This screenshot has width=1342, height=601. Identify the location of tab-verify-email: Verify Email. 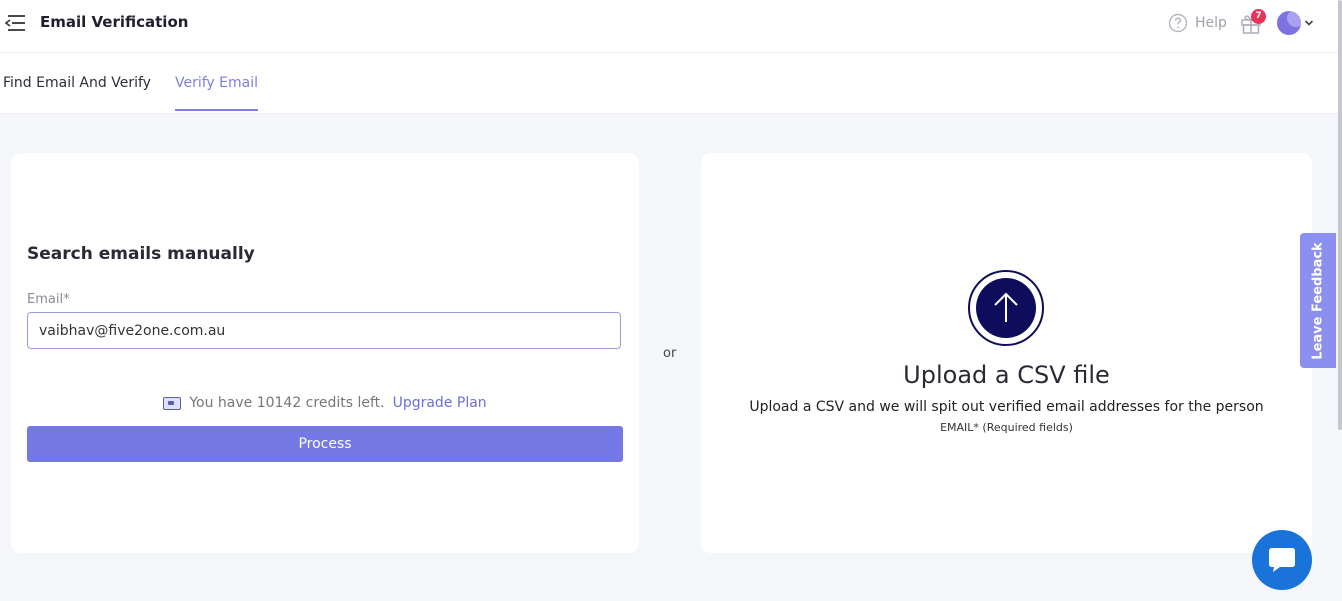
(217, 93).